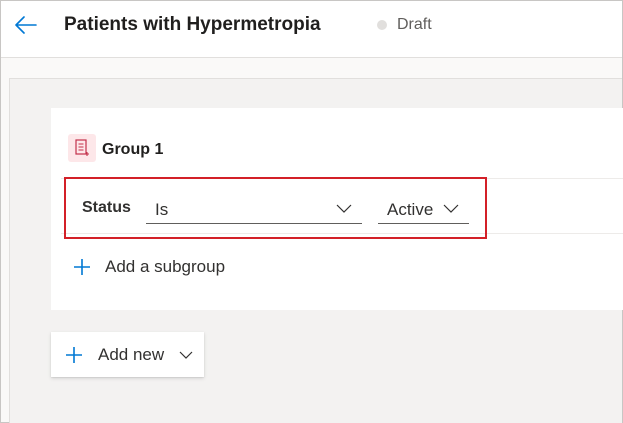 The width and height of the screenshot is (623, 423). Describe the element at coordinates (254, 209) in the screenshot. I see `operator-dropdown: Is` at that location.